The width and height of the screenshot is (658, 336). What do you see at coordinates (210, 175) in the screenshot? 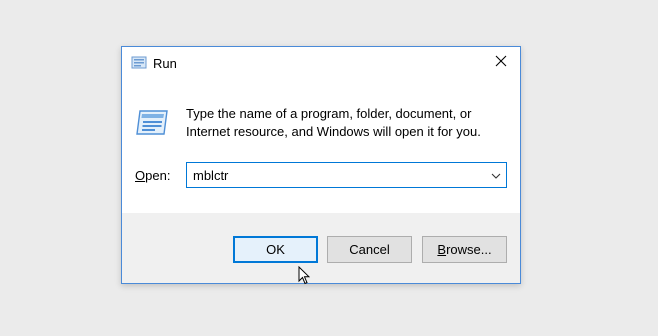
I see `open-input: mblctr` at bounding box center [210, 175].